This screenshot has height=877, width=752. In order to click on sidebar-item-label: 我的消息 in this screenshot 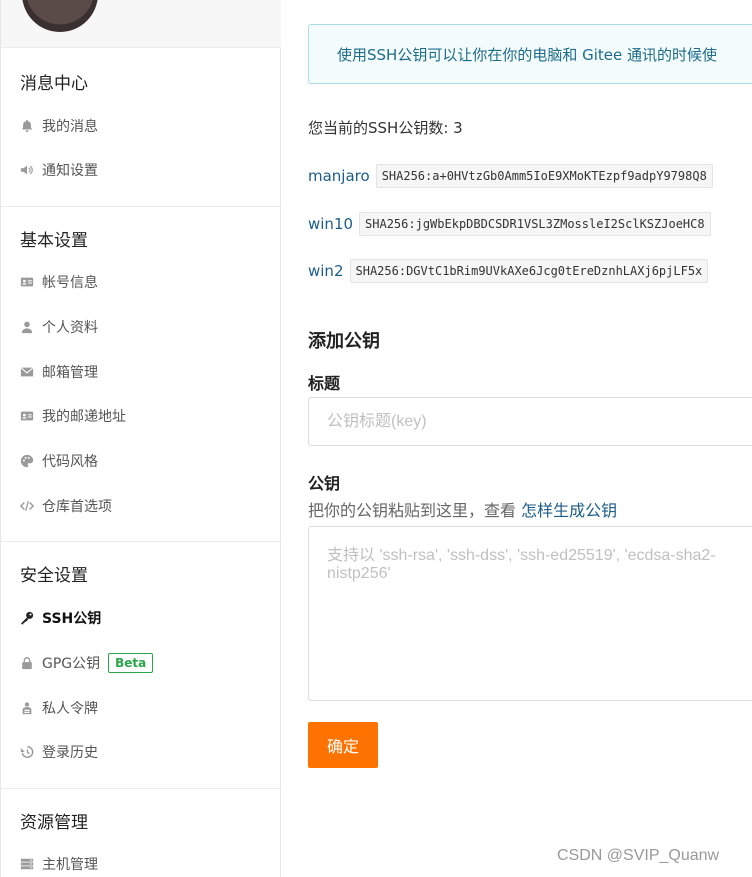, I will do `click(70, 127)`.